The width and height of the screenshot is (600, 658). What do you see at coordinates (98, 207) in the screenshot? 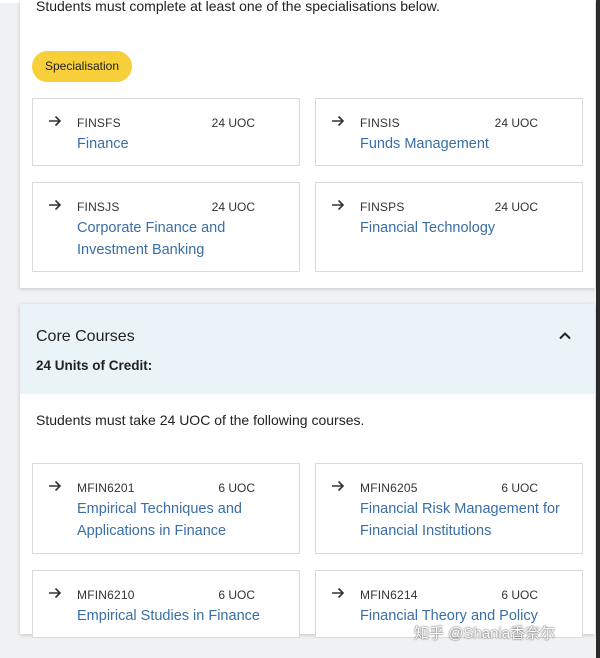
I see `tile-code: FINSJS` at bounding box center [98, 207].